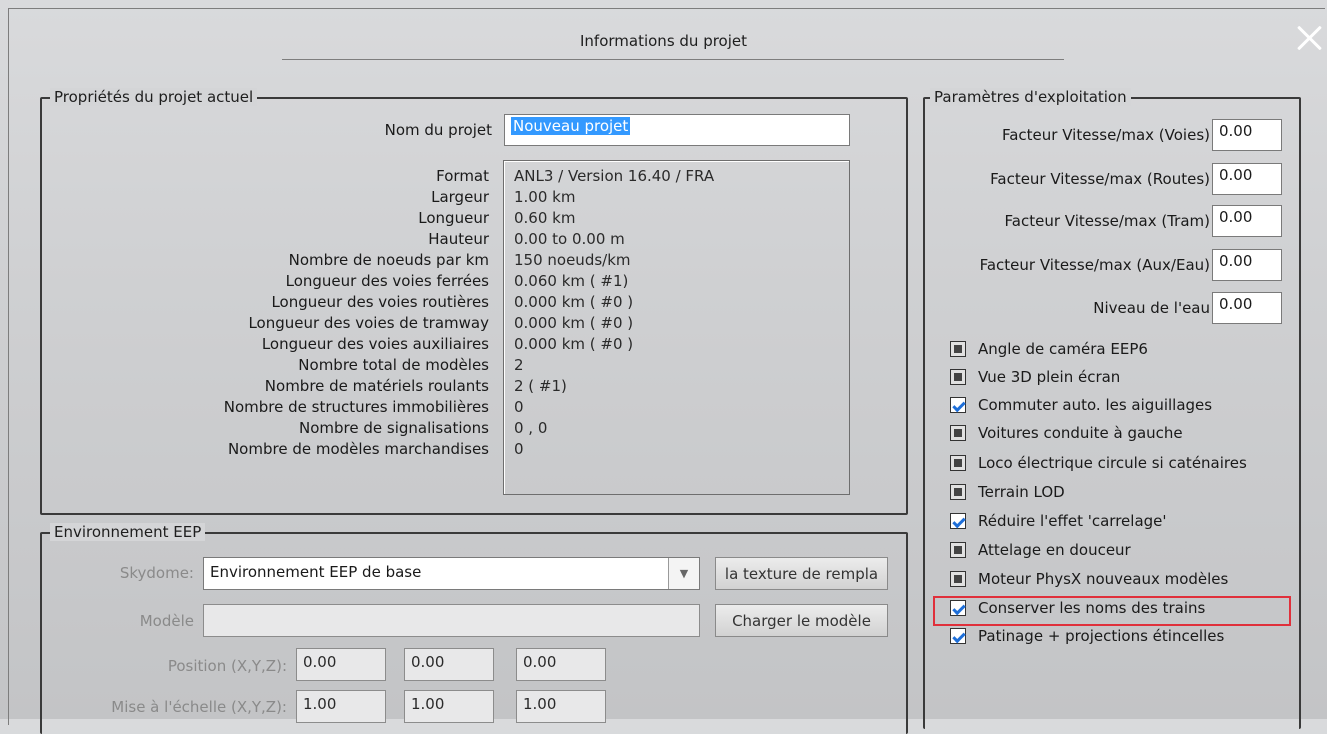  I want to click on info-label: Largeur, so click(460, 197).